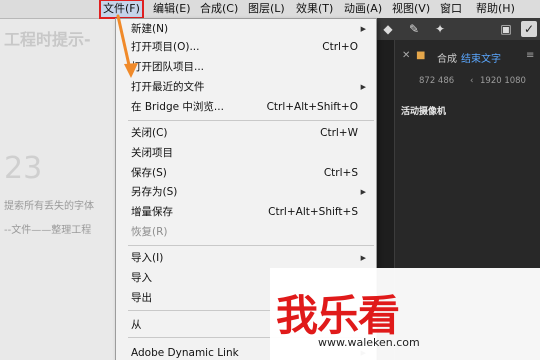 The height and width of the screenshot is (360, 540). I want to click on comp-name-tab: 结束文字, so click(481, 57).